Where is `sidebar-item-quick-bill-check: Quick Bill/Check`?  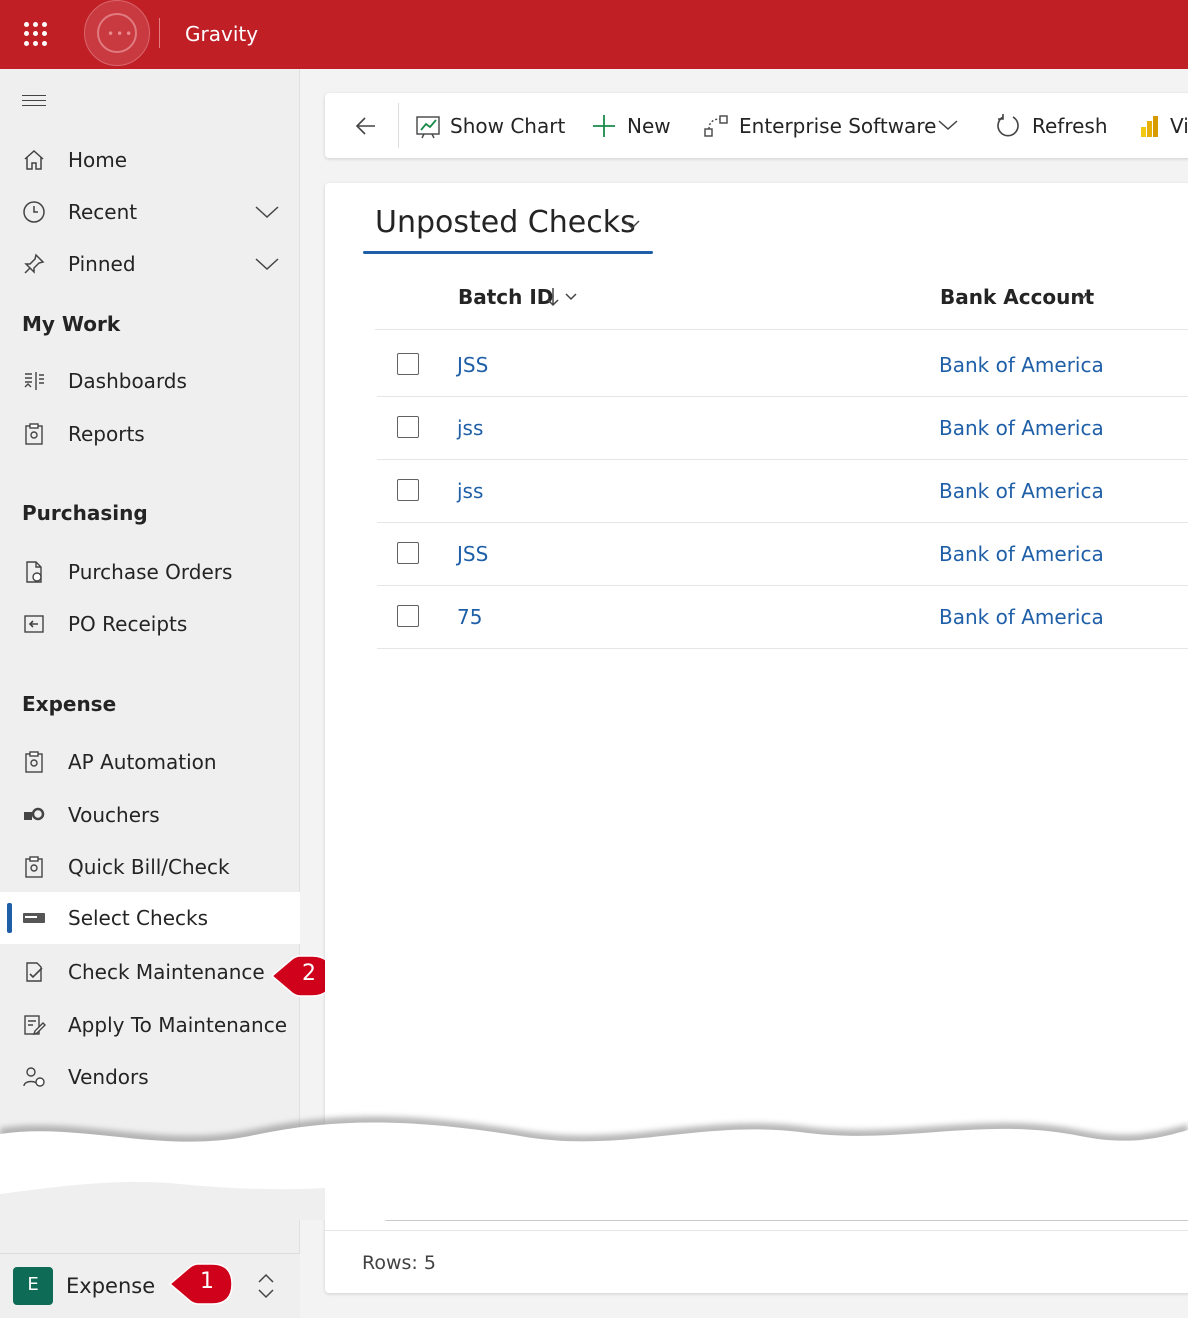
sidebar-item-quick-bill-check: Quick Bill/Check is located at coordinates (150, 867).